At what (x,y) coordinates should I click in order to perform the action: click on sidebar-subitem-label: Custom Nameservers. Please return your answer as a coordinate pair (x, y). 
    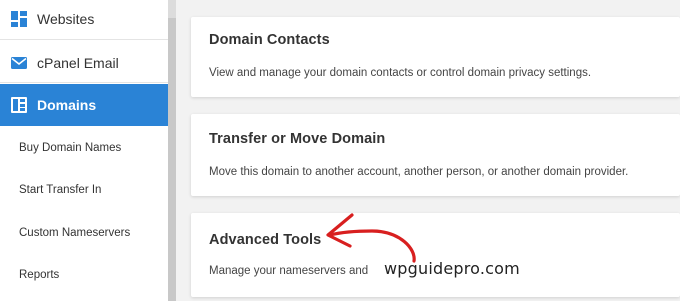
    Looking at the image, I should click on (75, 233).